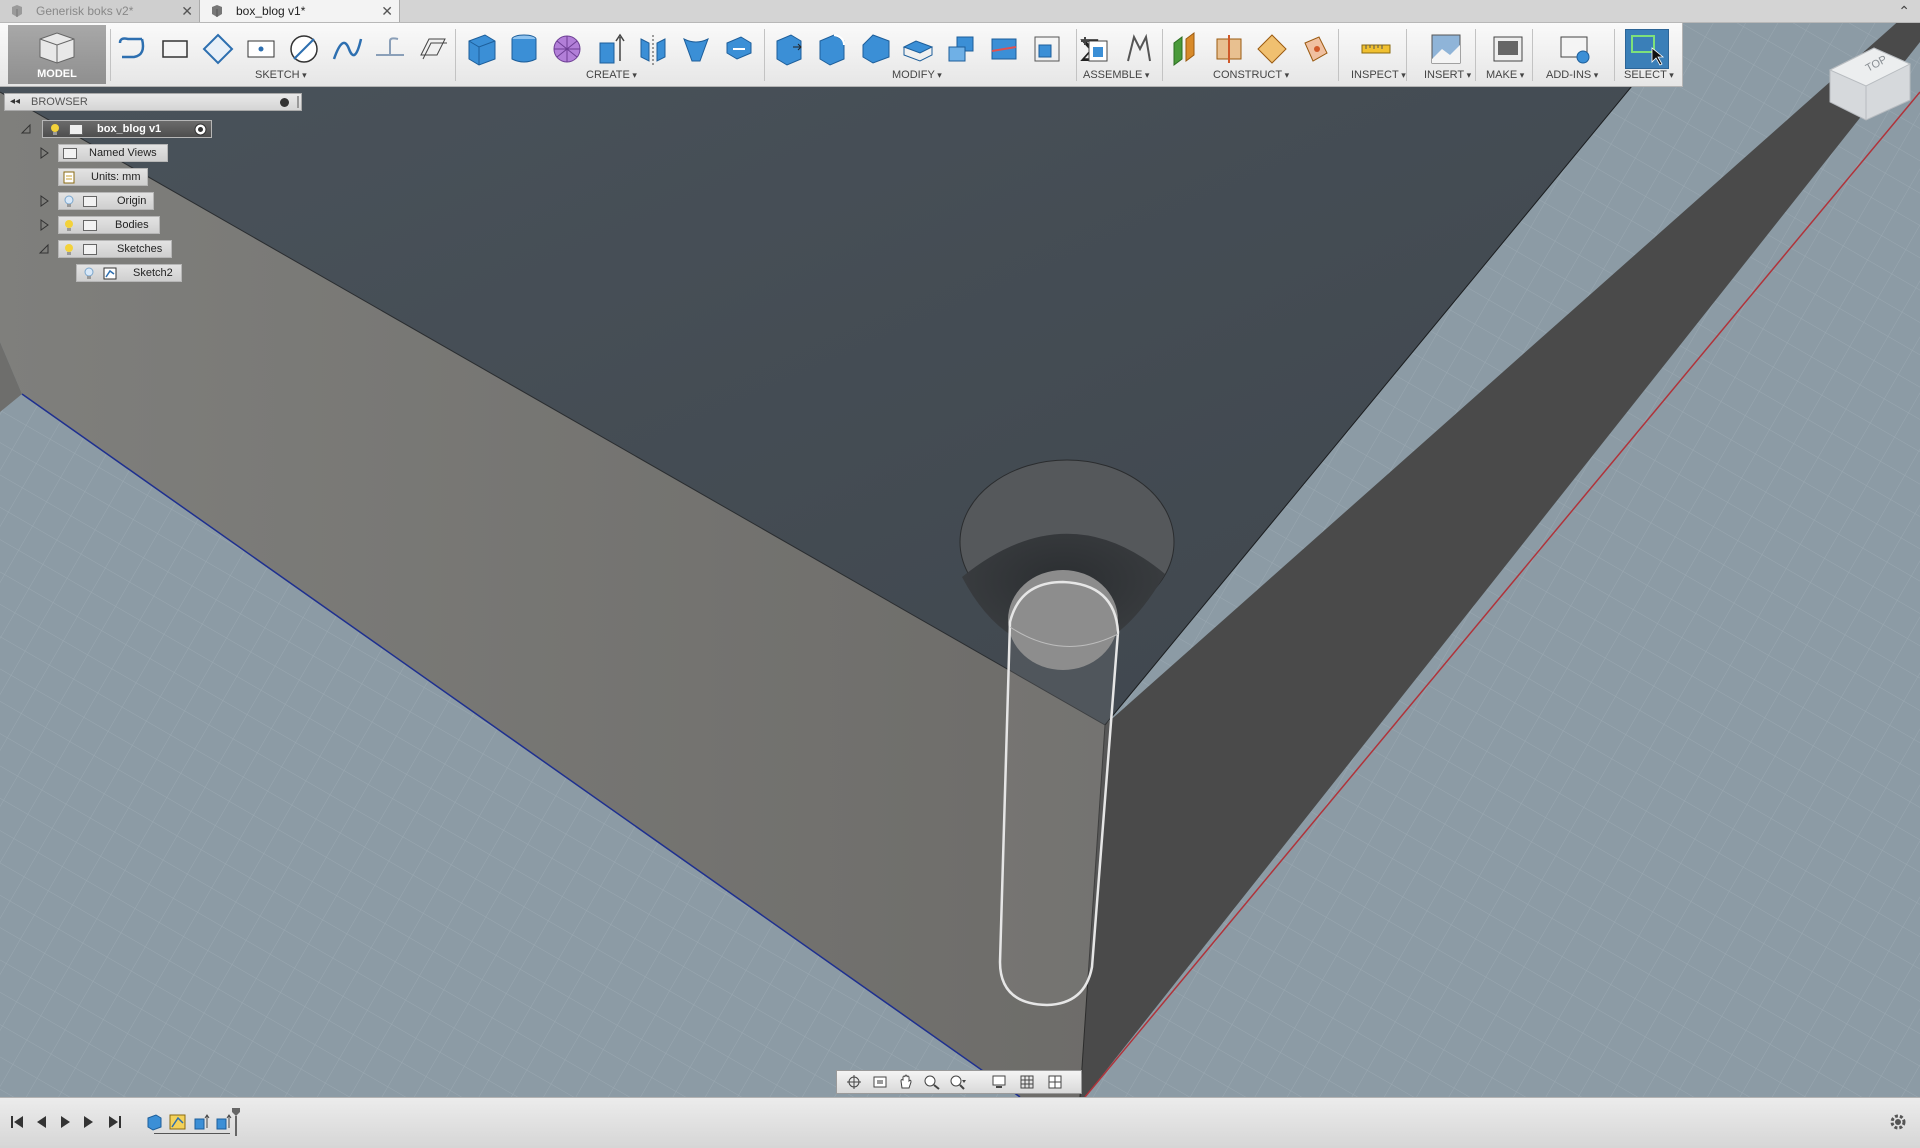  What do you see at coordinates (200, 129) in the screenshot?
I see `activate-radio-icon` at bounding box center [200, 129].